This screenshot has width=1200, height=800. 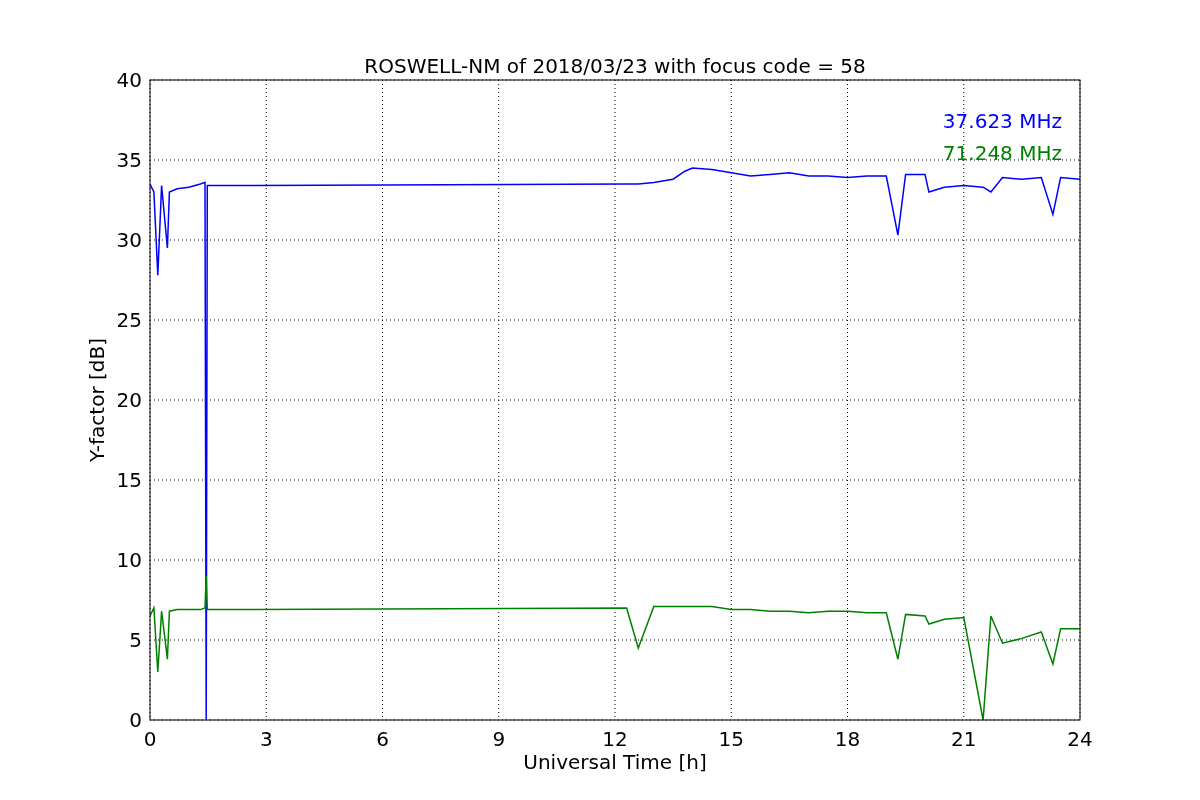 What do you see at coordinates (615, 739) in the screenshot?
I see `tick-label: 12` at bounding box center [615, 739].